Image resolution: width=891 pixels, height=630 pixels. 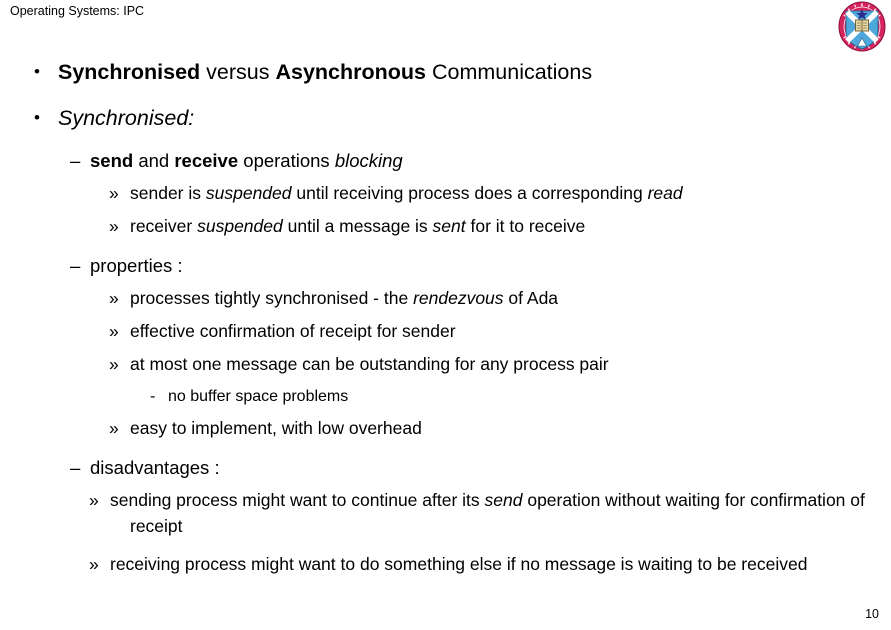 I want to click on bullet-level2-send-receive-blocking: – send and receive operations blocking, so click(x=445, y=160).